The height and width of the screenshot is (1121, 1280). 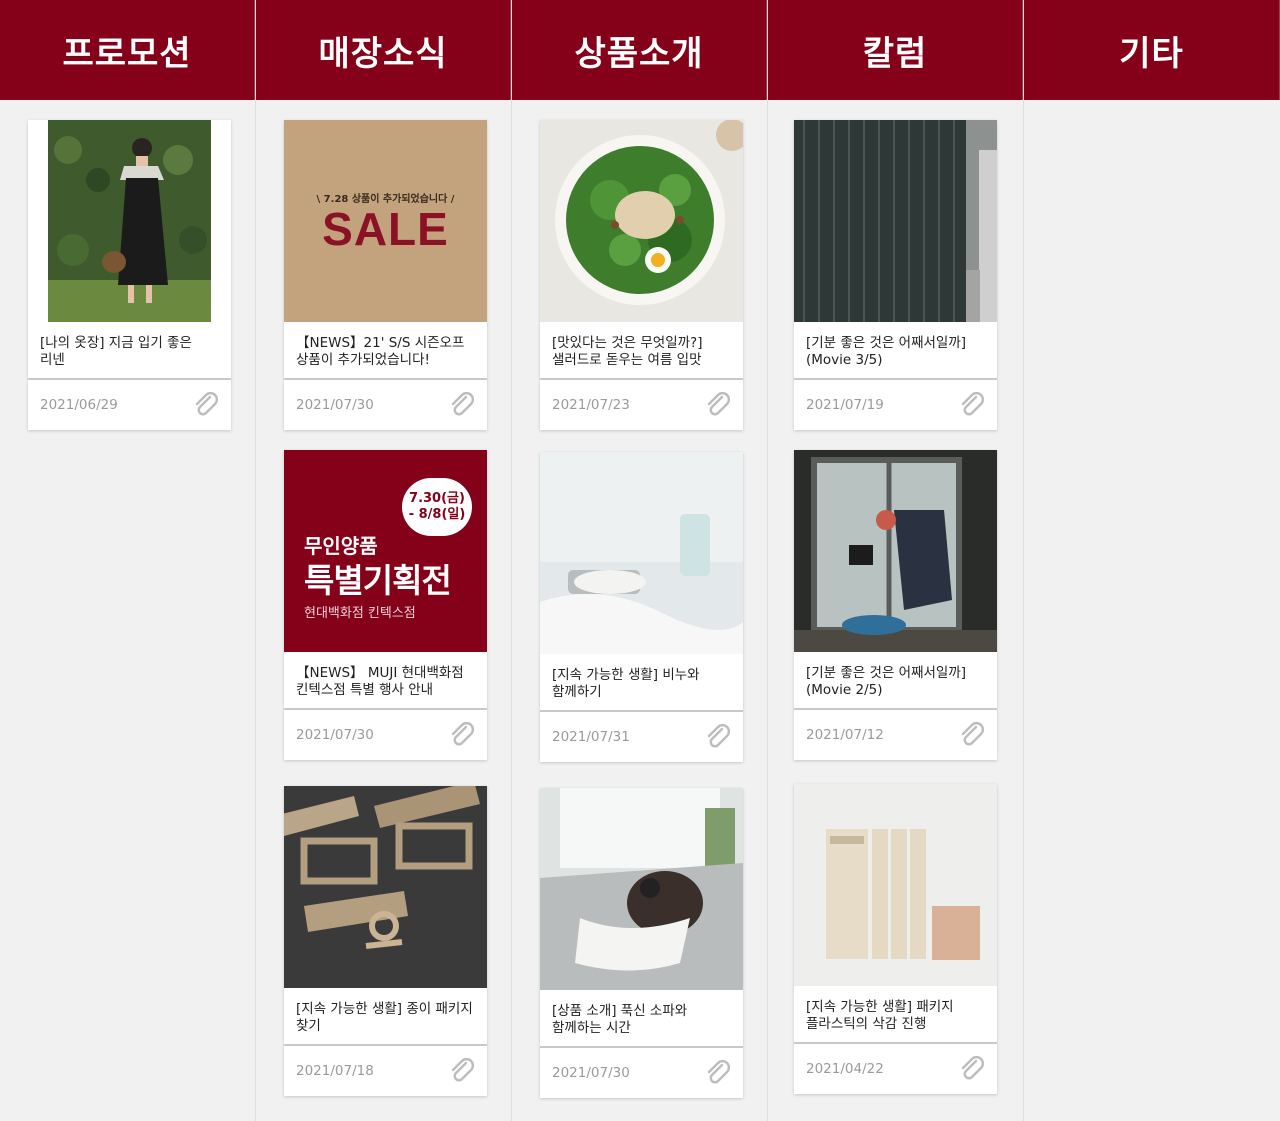 I want to click on event-headline: 특별기획전, so click(x=378, y=580).